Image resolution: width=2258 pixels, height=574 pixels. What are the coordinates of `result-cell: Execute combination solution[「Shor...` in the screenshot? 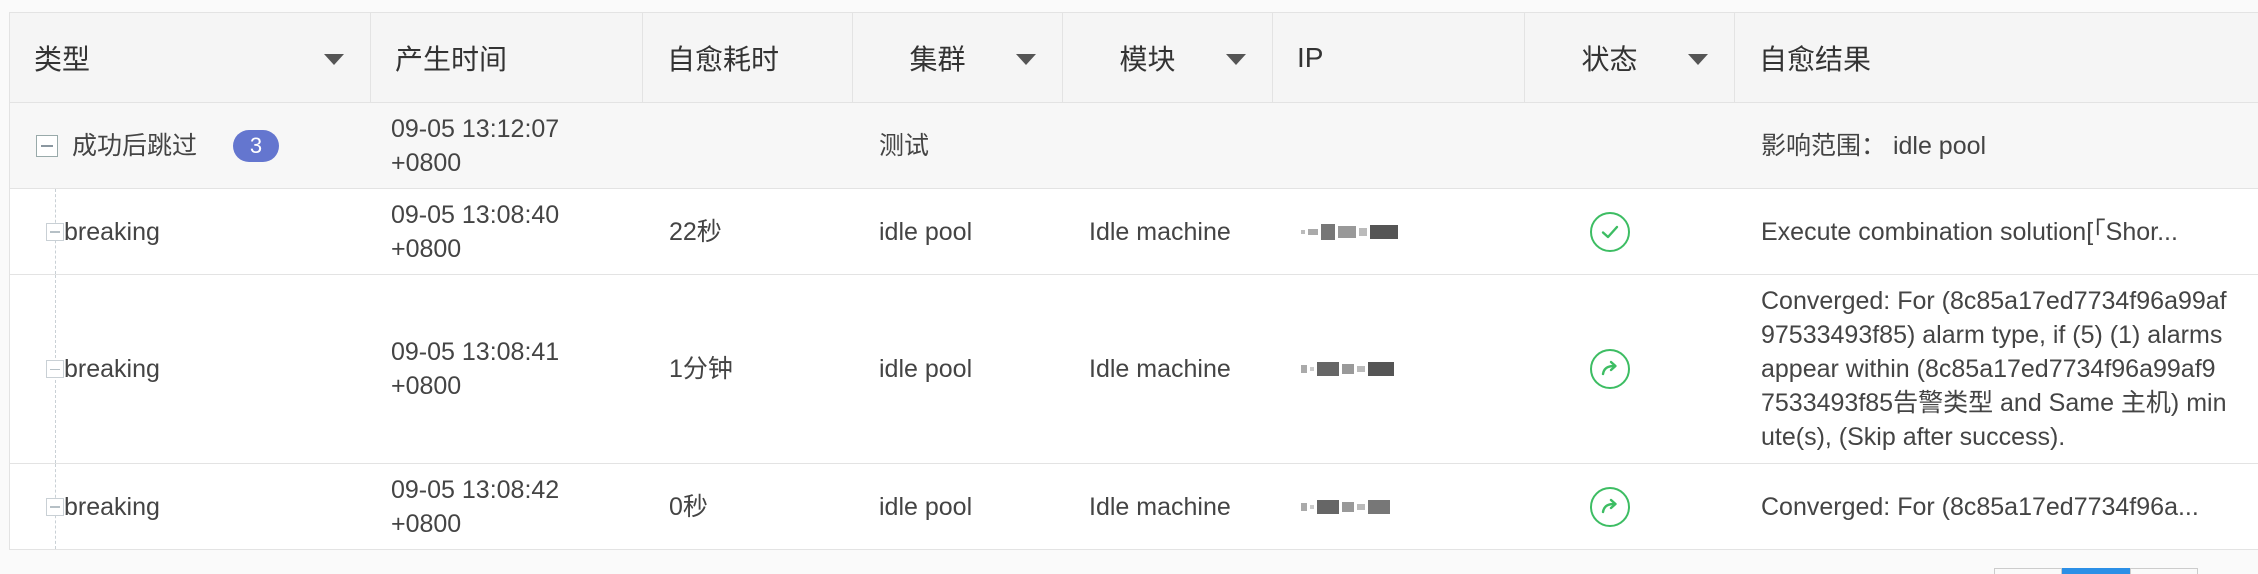 It's located at (1996, 232).